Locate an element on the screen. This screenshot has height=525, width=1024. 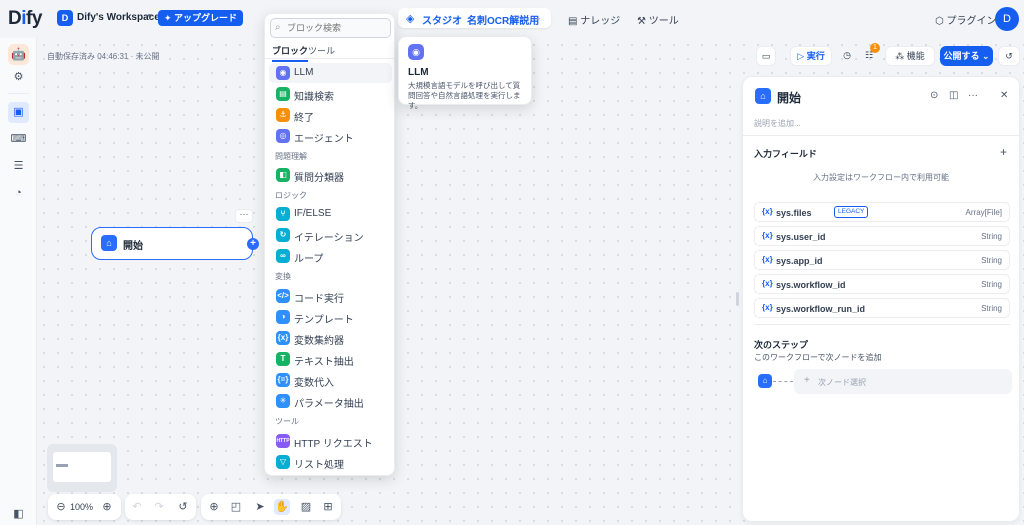
add-next-node-button: + is located at coordinates (253, 244).